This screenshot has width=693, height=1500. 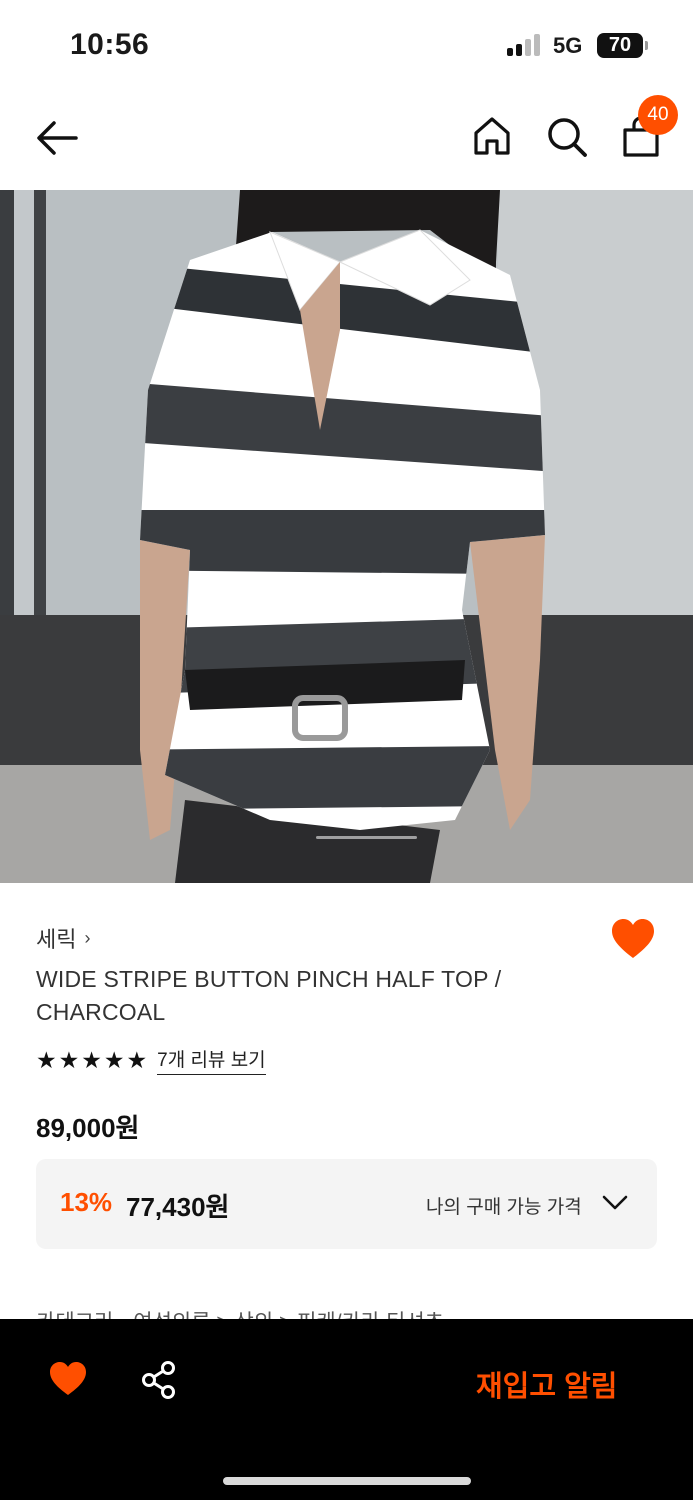 I want to click on signal-icon, so click(x=524, y=45).